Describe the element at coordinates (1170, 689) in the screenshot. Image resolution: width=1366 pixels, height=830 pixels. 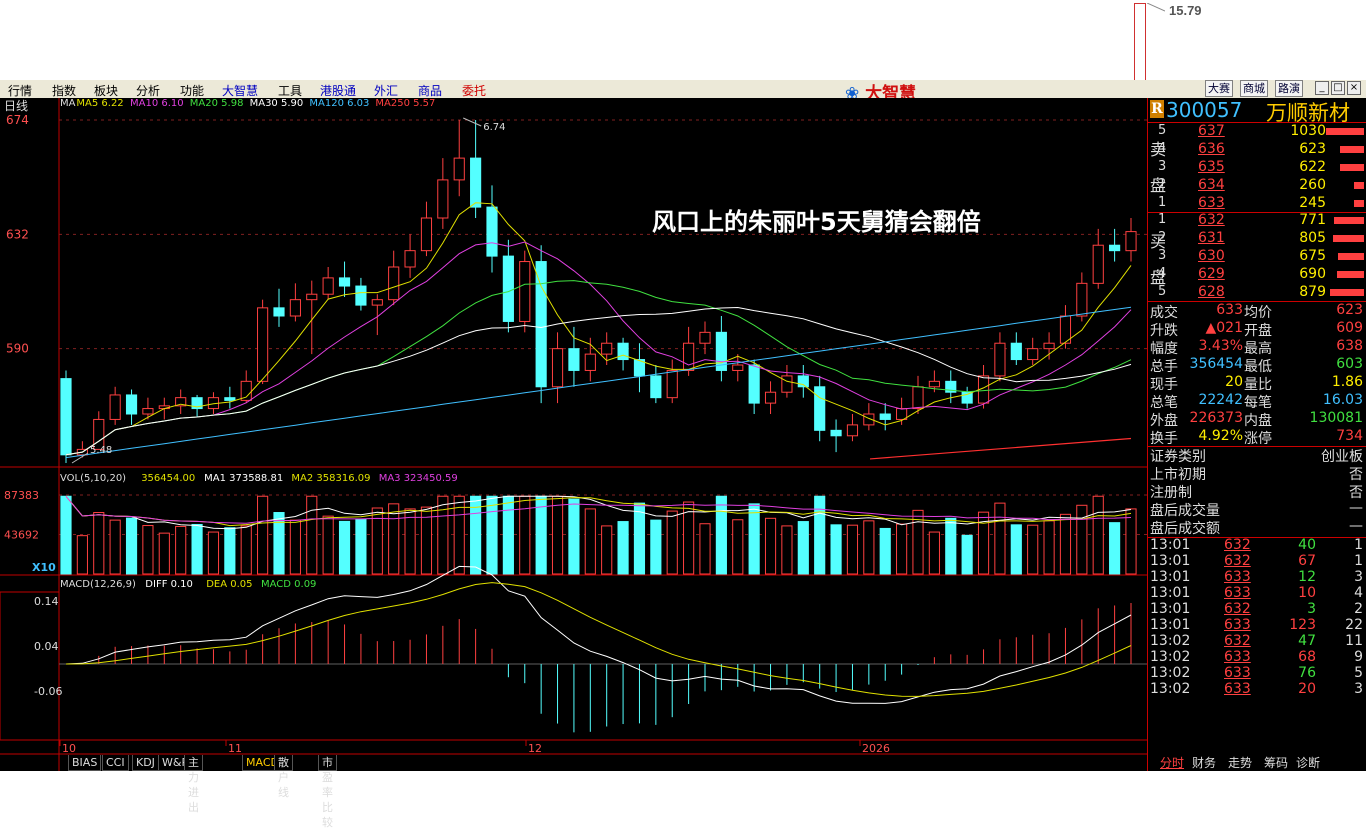
I see `tick-time: 13:02` at that location.